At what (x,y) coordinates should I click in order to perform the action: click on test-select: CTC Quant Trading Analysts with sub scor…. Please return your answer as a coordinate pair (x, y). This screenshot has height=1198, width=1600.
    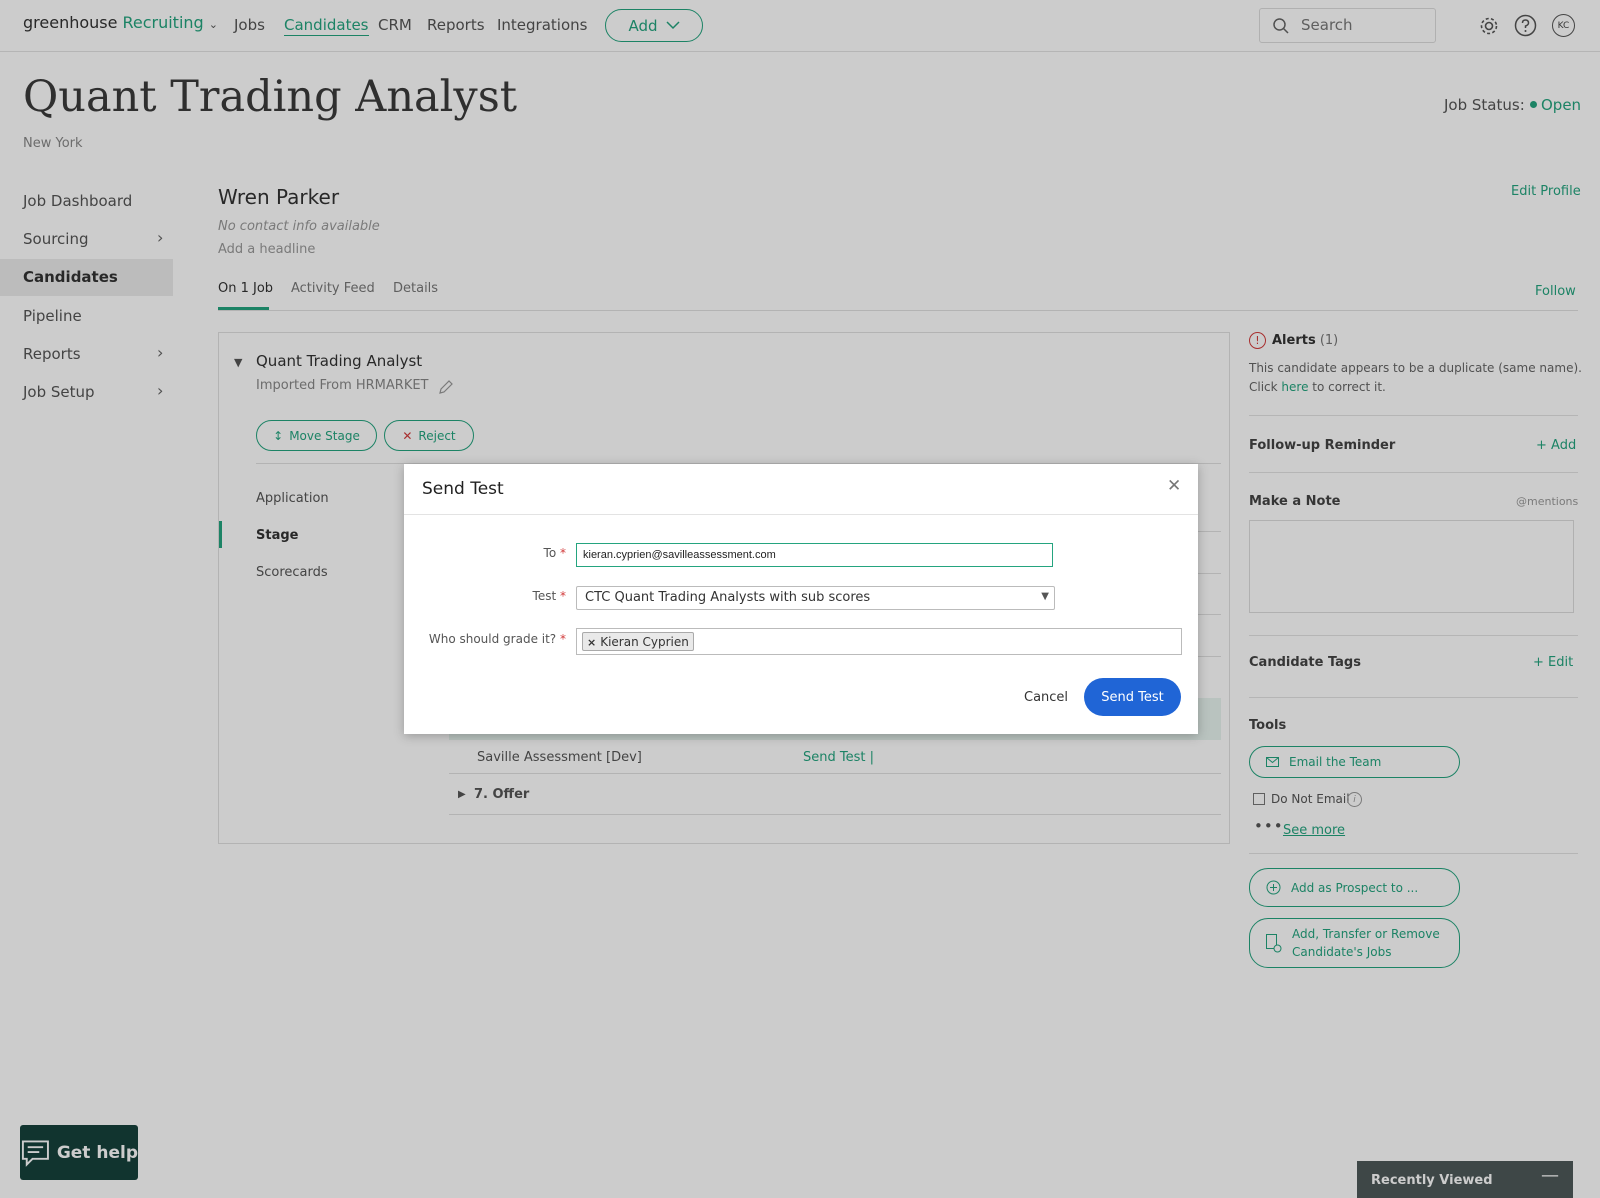
    Looking at the image, I should click on (815, 598).